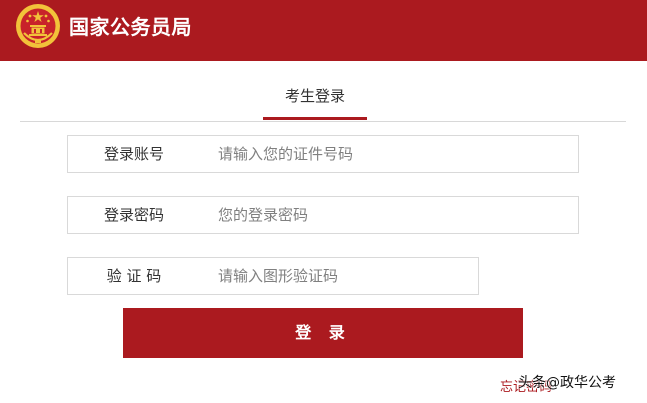  What do you see at coordinates (38, 26) in the screenshot?
I see `national-emblem-icon` at bounding box center [38, 26].